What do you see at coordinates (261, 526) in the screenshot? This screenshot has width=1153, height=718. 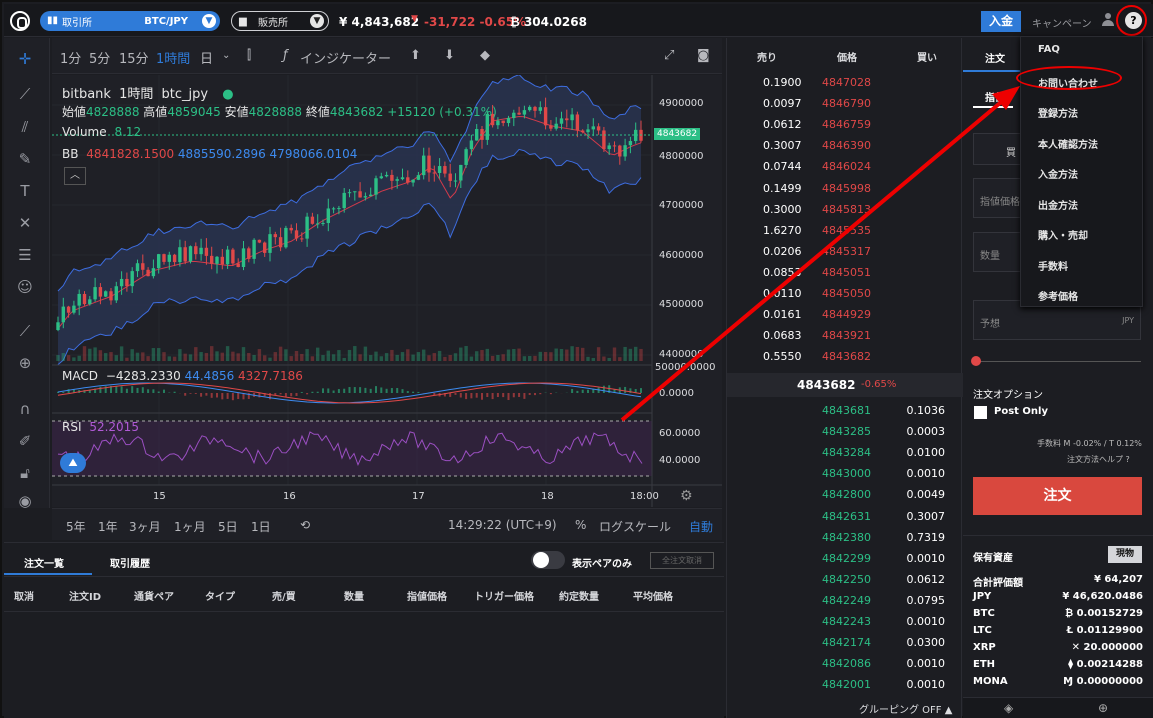 I see `range-1d: 1日` at bounding box center [261, 526].